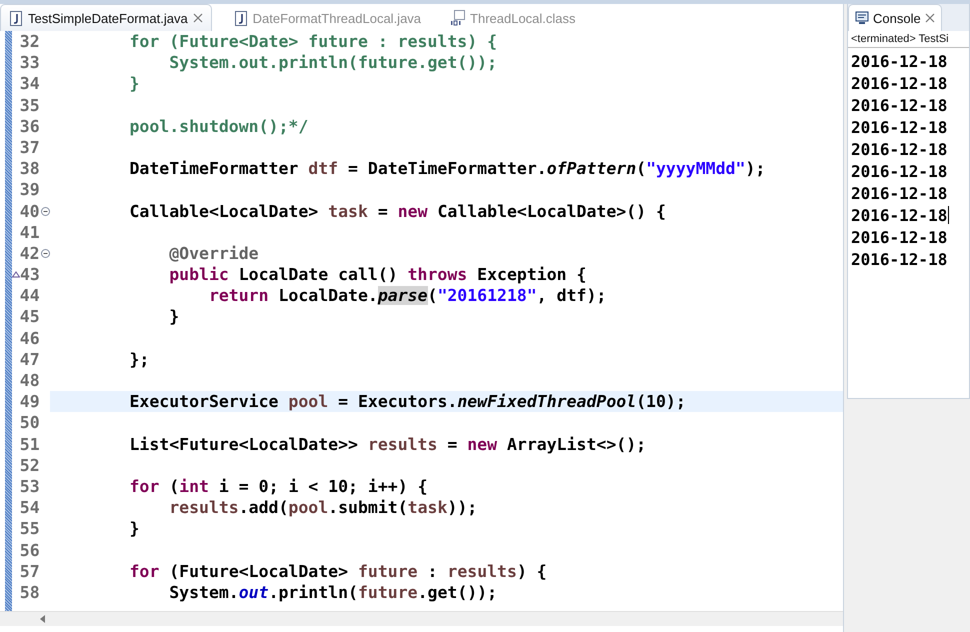 Image resolution: width=970 pixels, height=632 pixels. I want to click on line-number: 53, so click(30, 487).